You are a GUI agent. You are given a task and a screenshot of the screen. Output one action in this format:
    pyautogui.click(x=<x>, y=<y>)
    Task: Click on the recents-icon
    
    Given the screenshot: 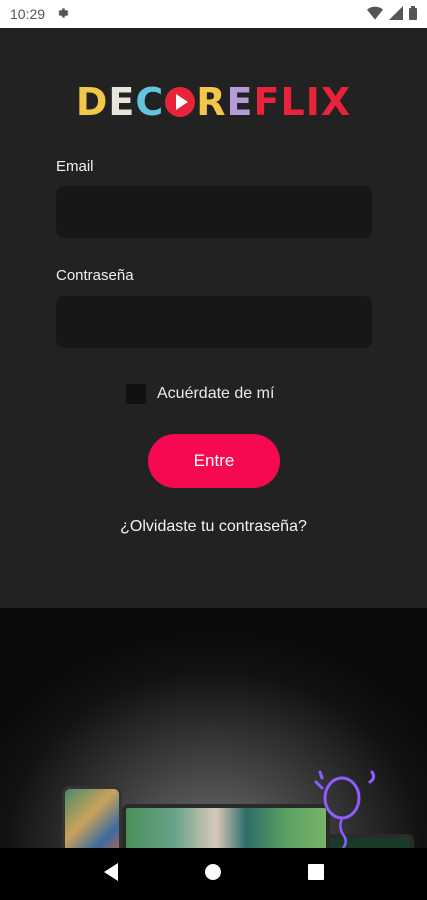 What is the action you would take?
    pyautogui.click(x=316, y=874)
    